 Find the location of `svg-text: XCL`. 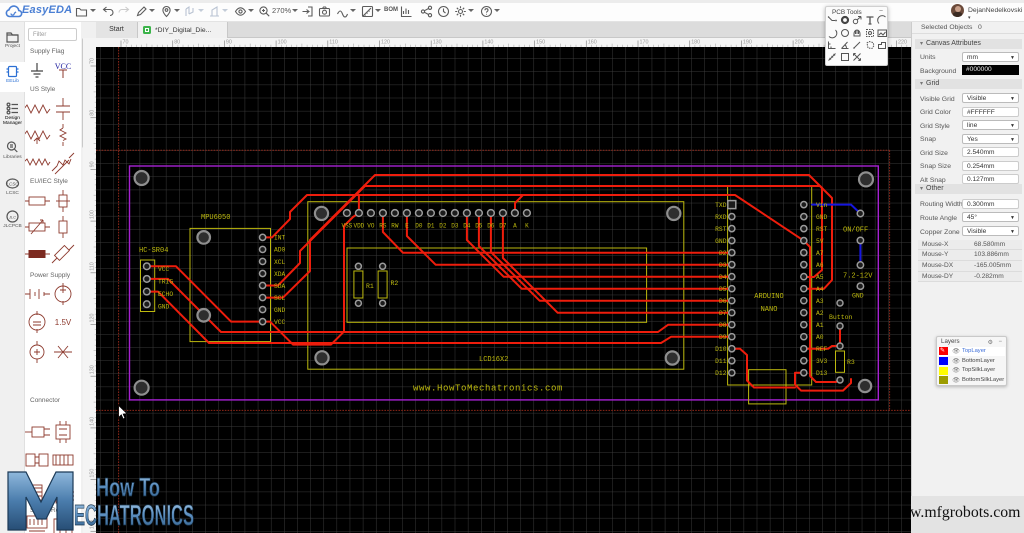

svg-text: XCL is located at coordinates (280, 262).